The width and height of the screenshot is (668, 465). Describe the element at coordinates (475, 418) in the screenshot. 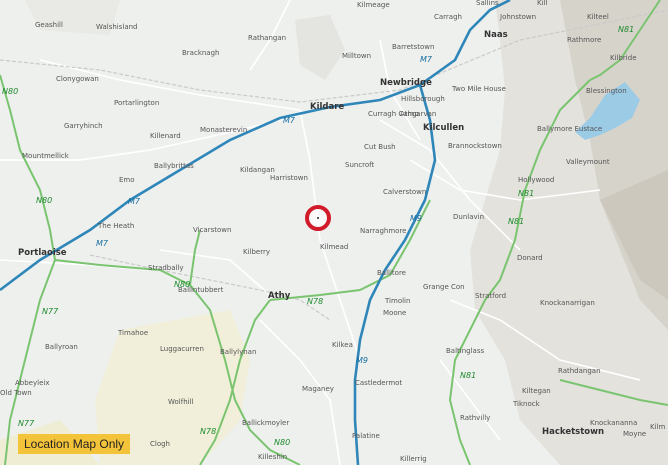

I see `place-label: Rathvilly` at that location.